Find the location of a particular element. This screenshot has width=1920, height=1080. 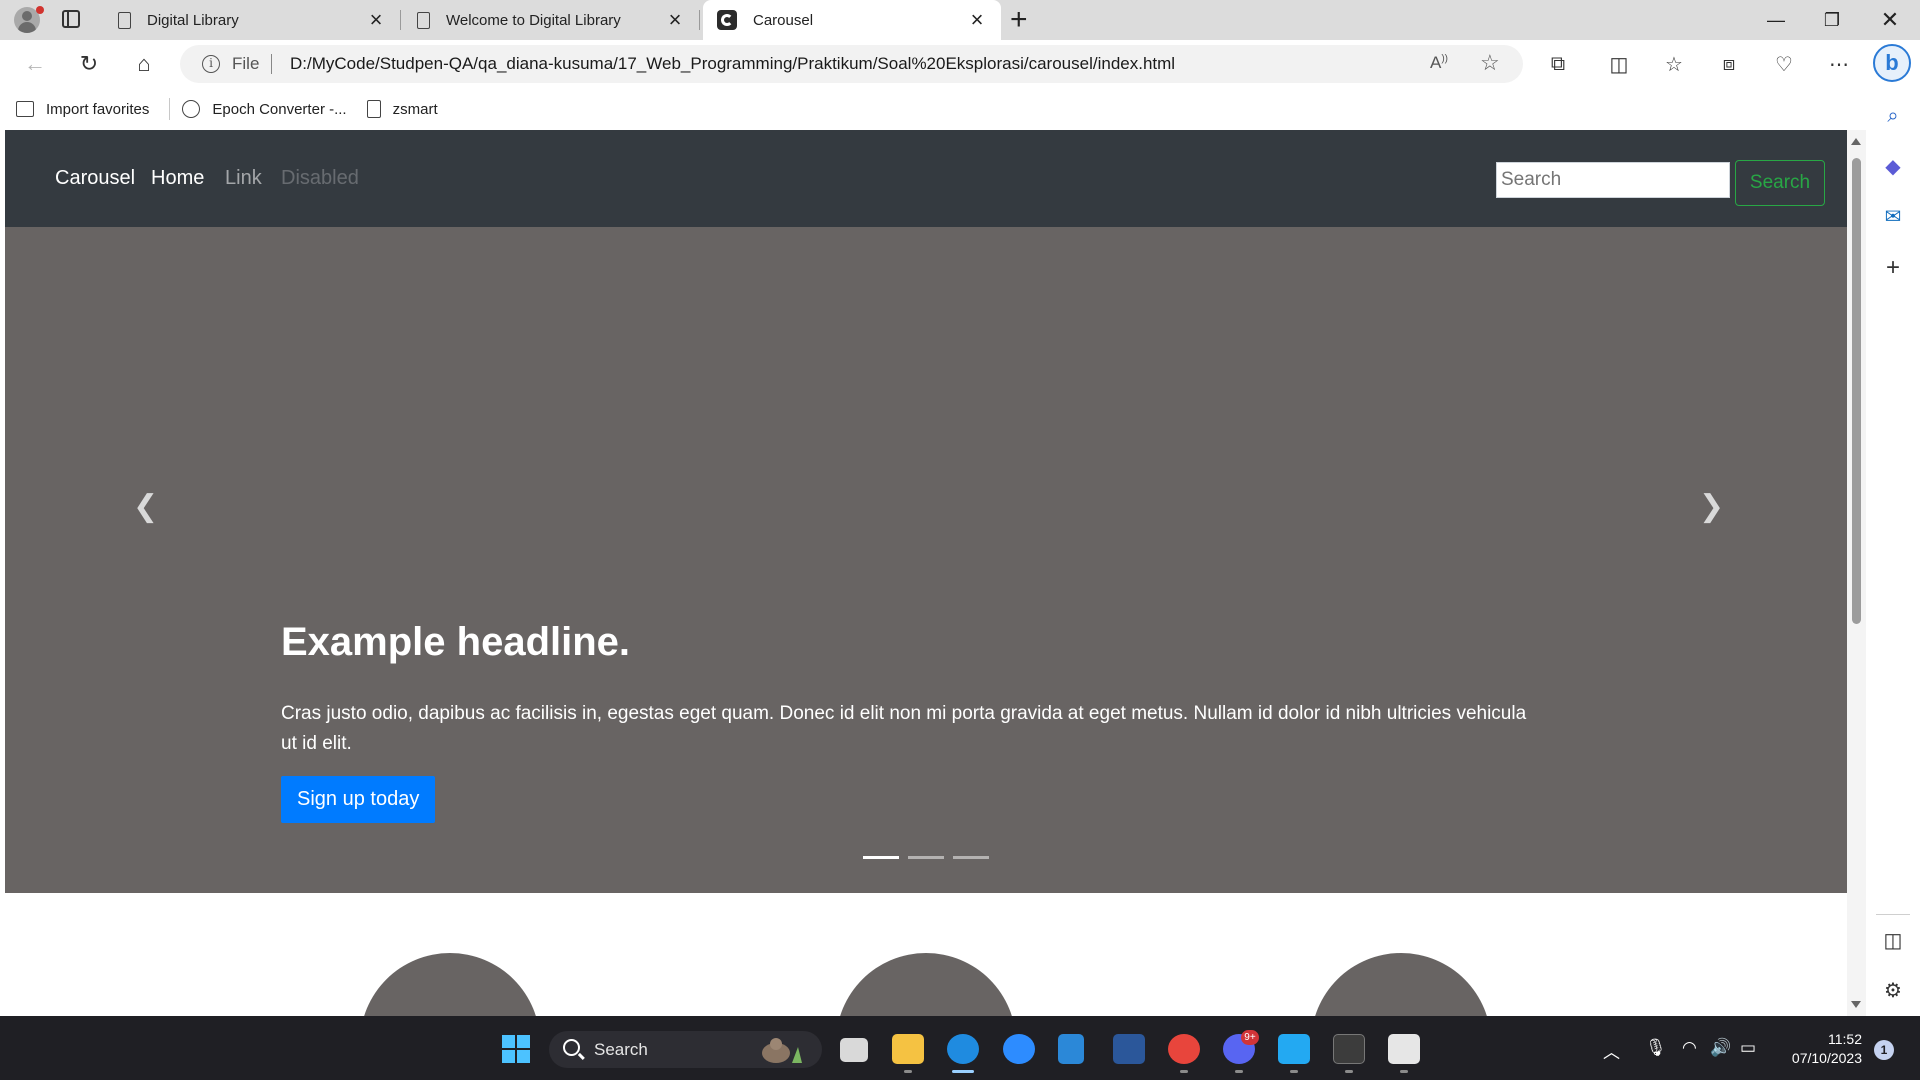

site-info-icon: i is located at coordinates (211, 64).